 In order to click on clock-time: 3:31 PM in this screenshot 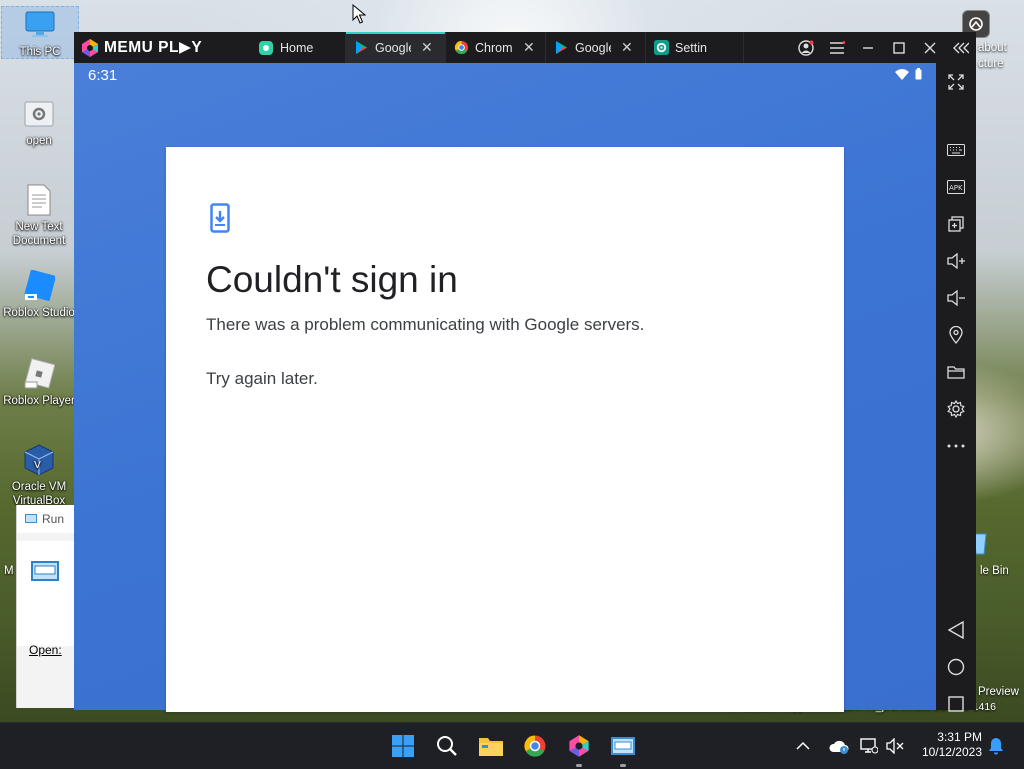, I will do `click(959, 737)`.